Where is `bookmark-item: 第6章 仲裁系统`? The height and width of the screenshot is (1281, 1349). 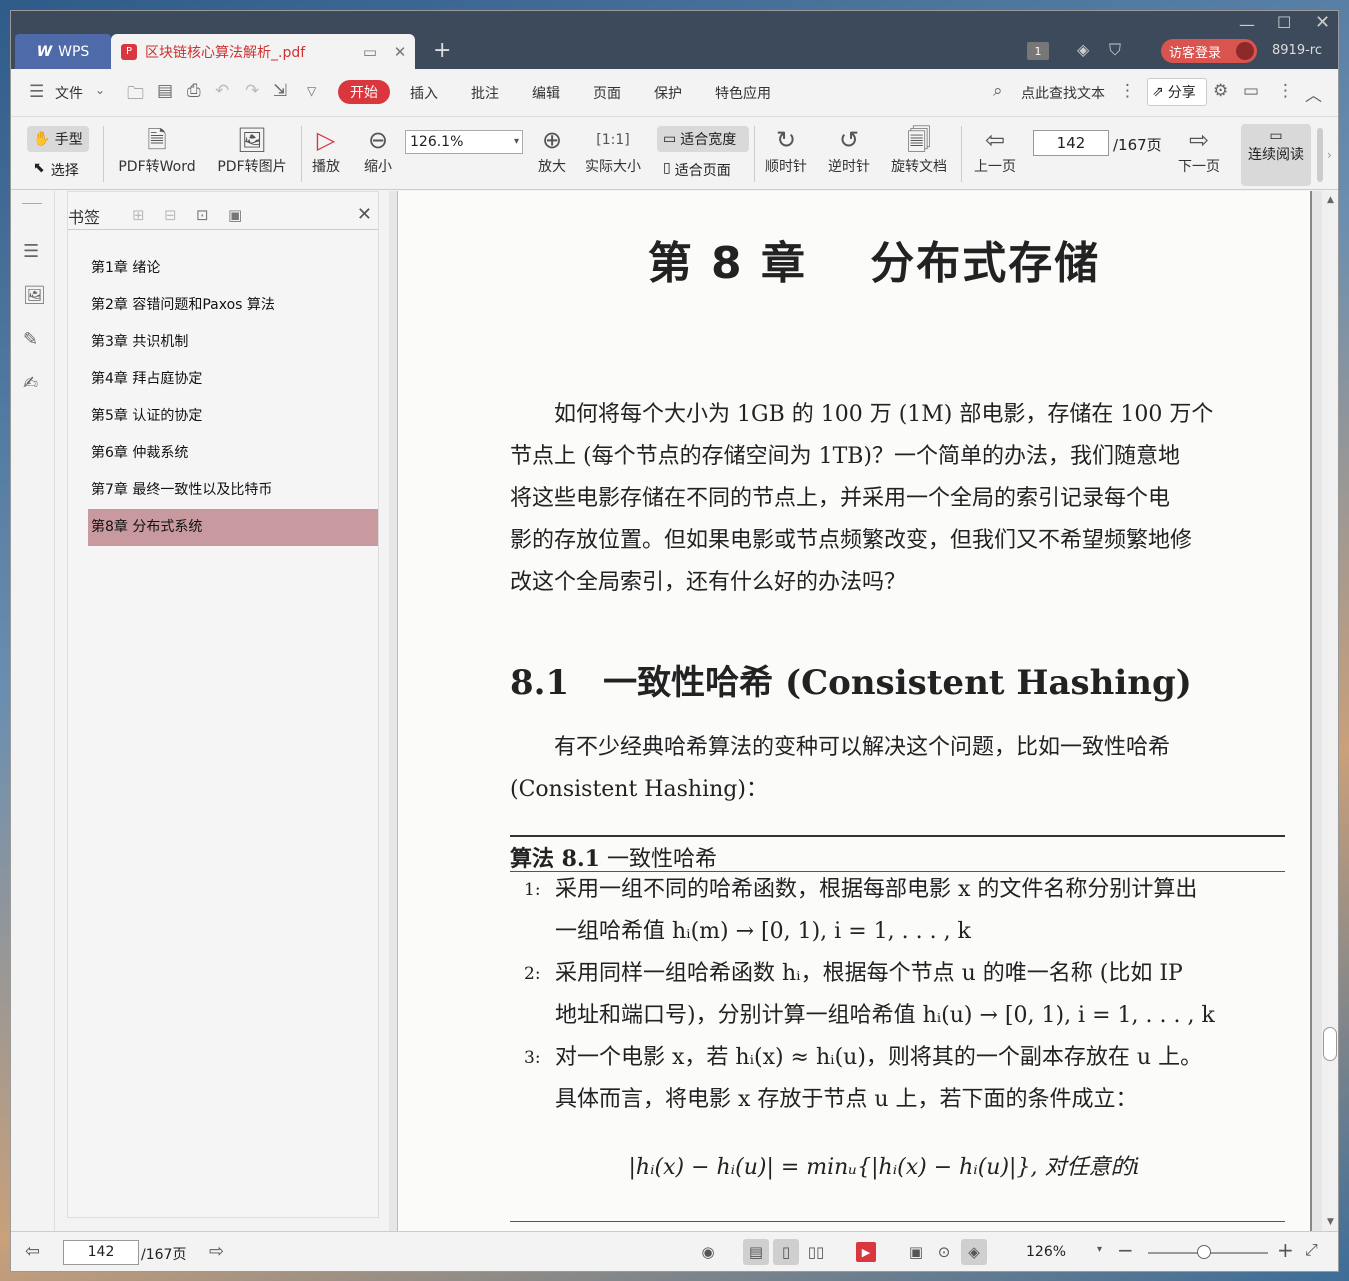 bookmark-item: 第6章 仲裁系统 is located at coordinates (233, 453).